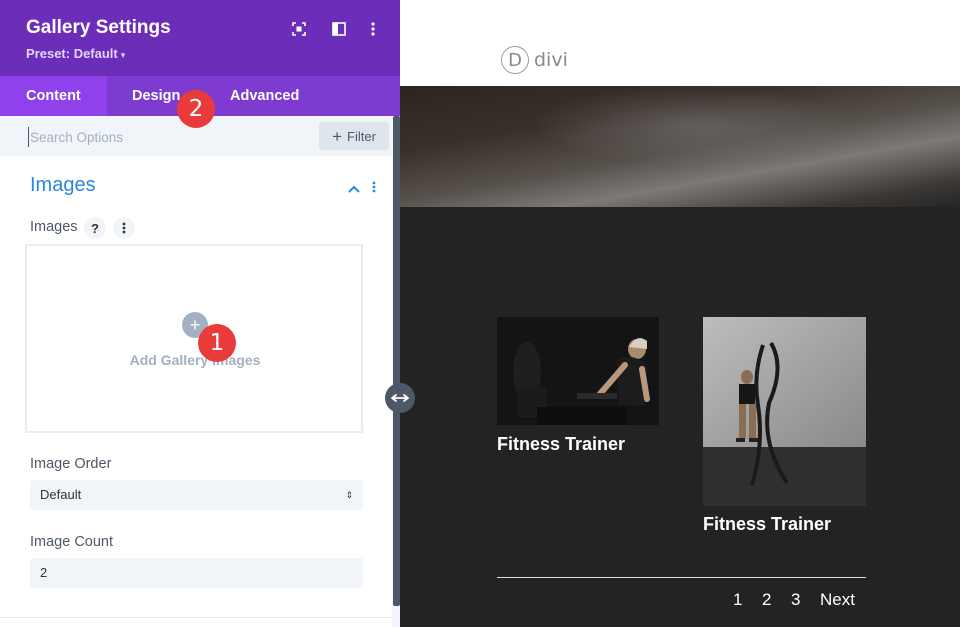 The image size is (960, 627). Describe the element at coordinates (71, 464) in the screenshot. I see `image-order-label: Image Order` at that location.